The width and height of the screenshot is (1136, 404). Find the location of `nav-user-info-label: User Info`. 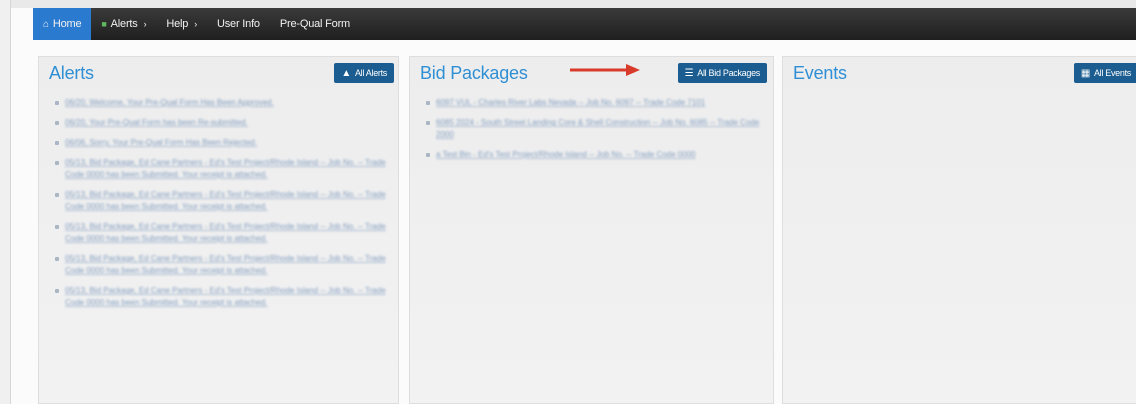

nav-user-info-label: User Info is located at coordinates (238, 24).